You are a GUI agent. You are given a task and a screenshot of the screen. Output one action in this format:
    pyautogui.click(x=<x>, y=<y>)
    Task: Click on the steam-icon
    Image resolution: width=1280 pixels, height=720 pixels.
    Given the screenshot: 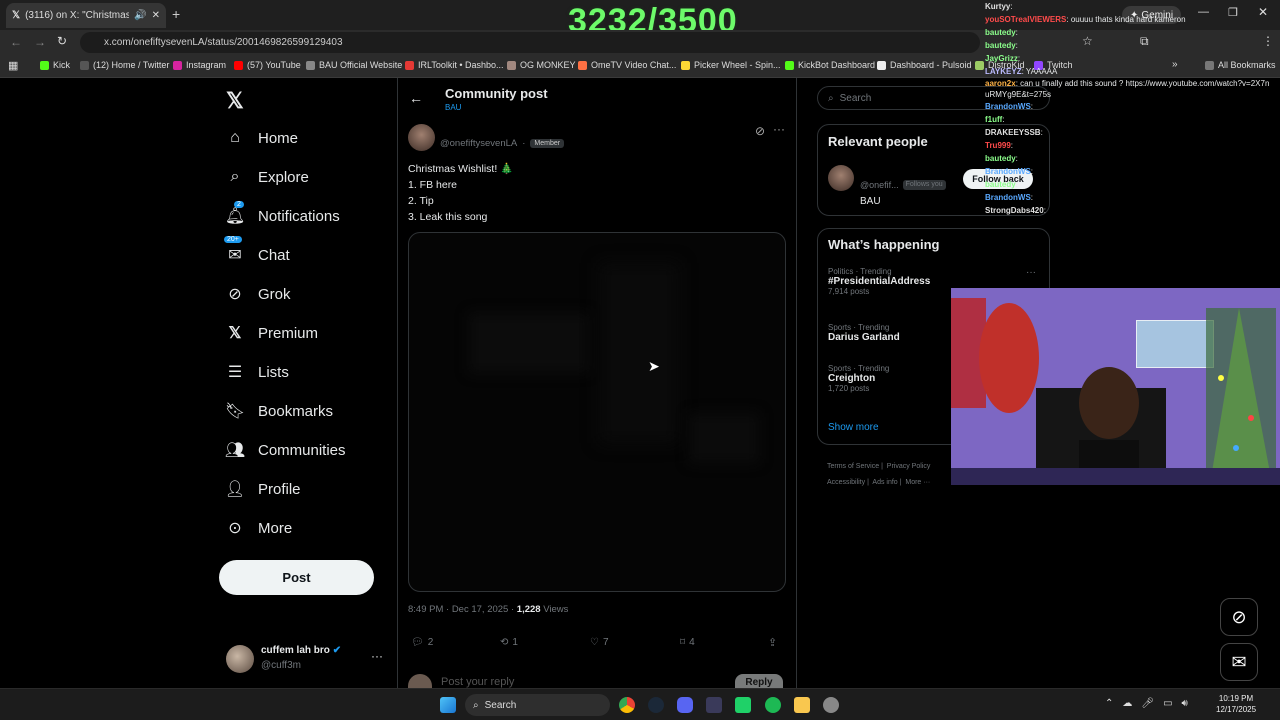 What is the action you would take?
    pyautogui.click(x=656, y=705)
    